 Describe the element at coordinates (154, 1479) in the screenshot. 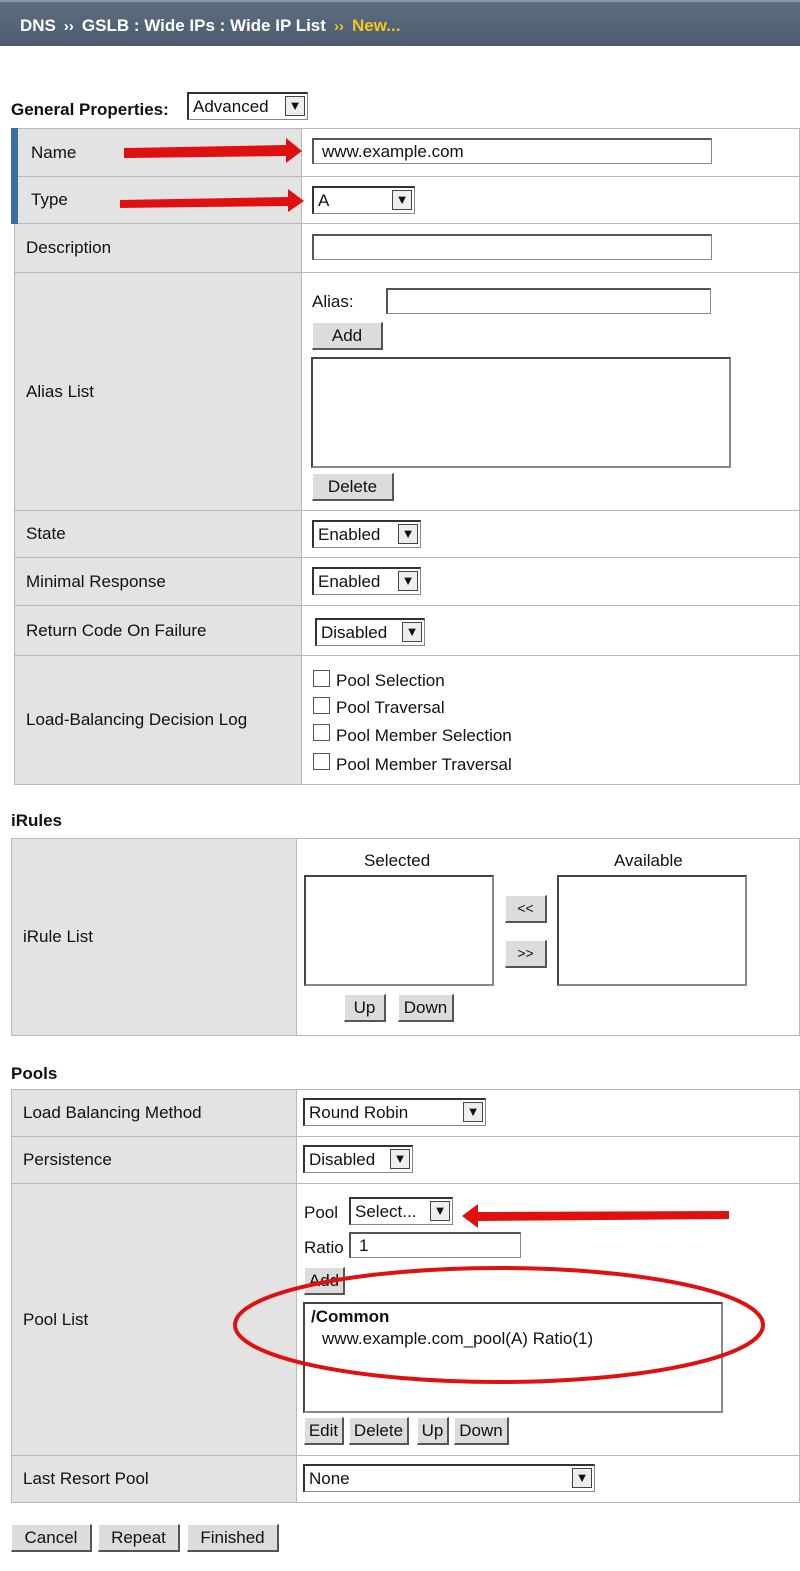

I see `last-resort-pool-label: Last Resort Pool` at that location.